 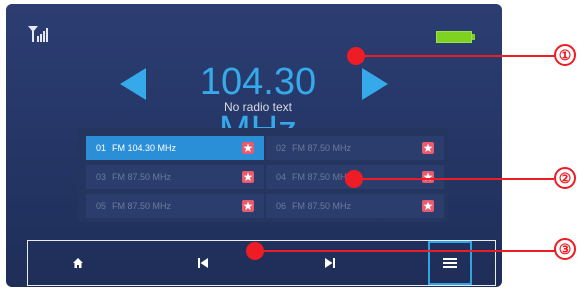 What do you see at coordinates (144, 148) in the screenshot?
I see `preset-label: FM 104.30 MHz` at bounding box center [144, 148].